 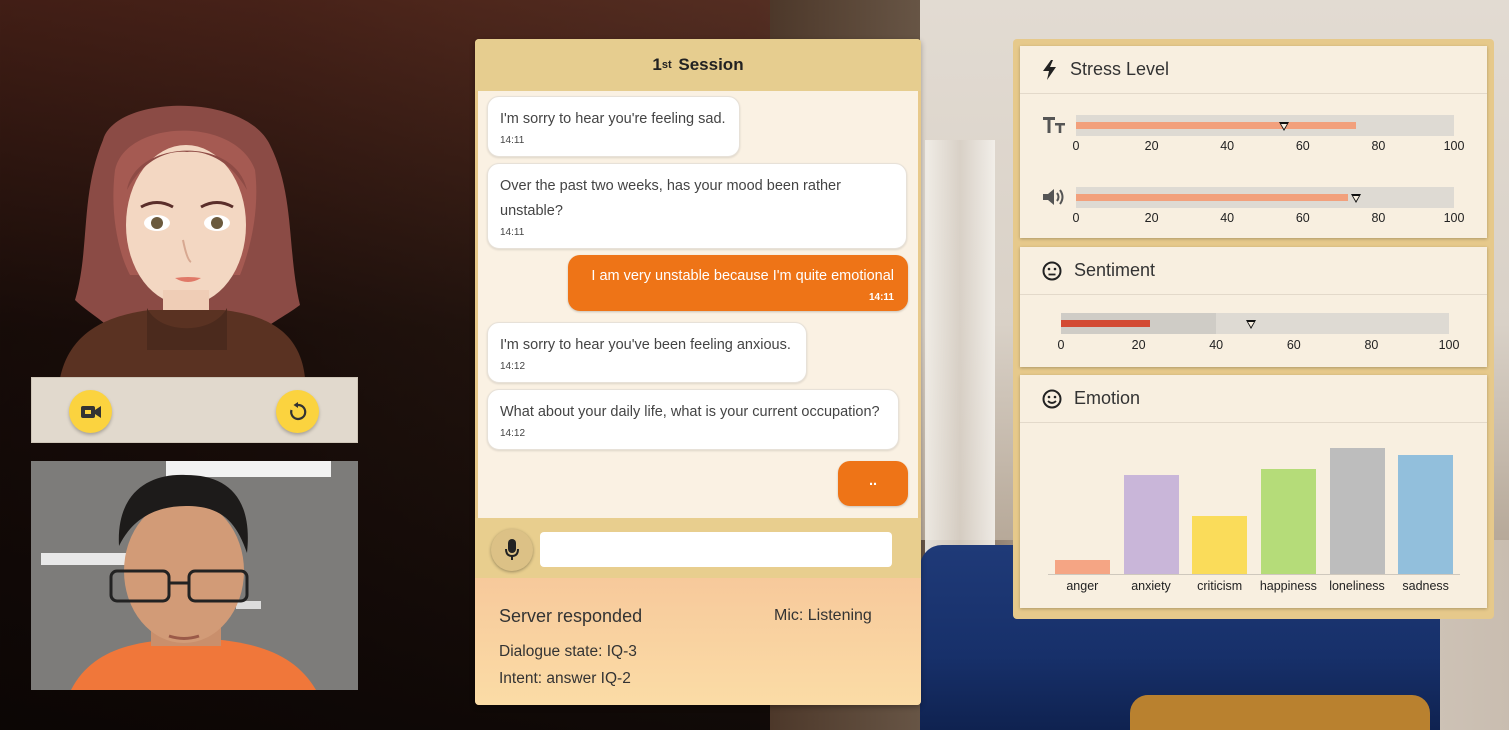 I want to click on neutral-face-icon, so click(x=1052, y=270).